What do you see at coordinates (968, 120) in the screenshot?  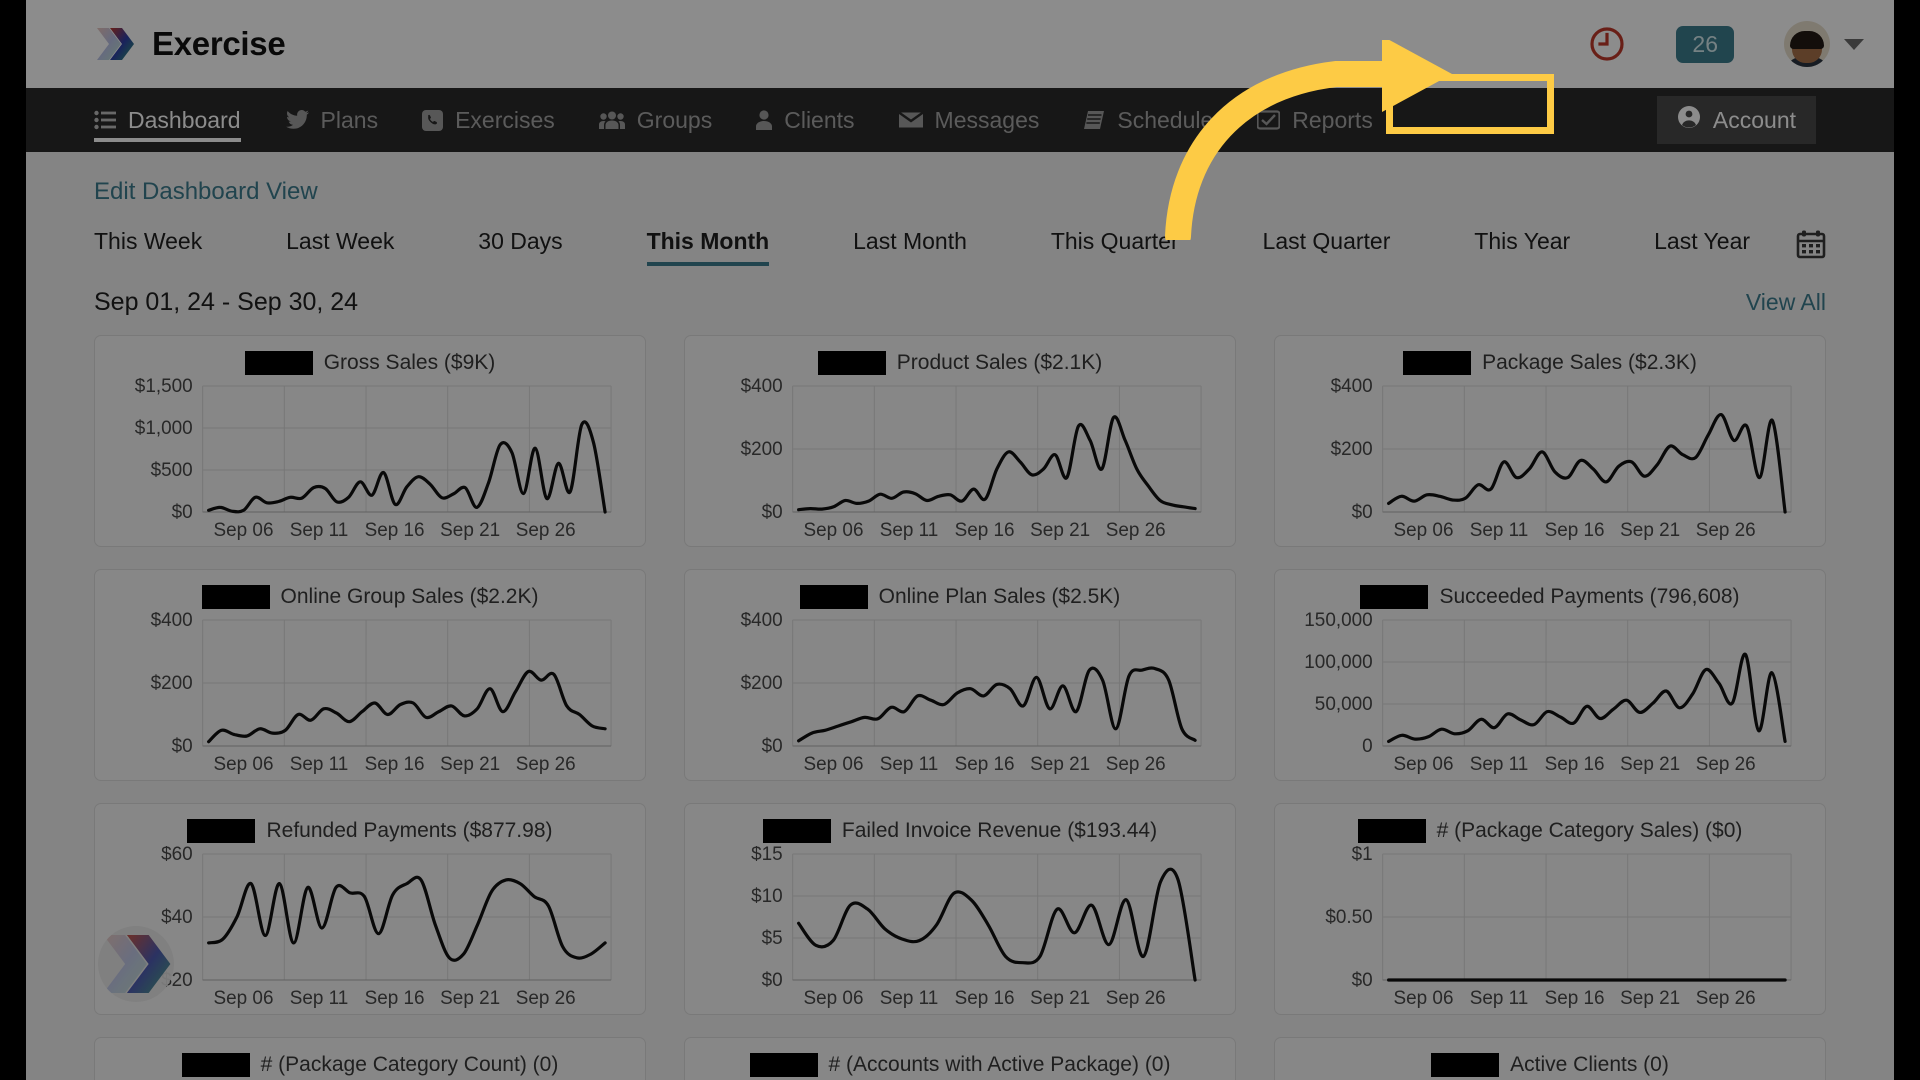 I see `nav-item-messages: Messages` at bounding box center [968, 120].